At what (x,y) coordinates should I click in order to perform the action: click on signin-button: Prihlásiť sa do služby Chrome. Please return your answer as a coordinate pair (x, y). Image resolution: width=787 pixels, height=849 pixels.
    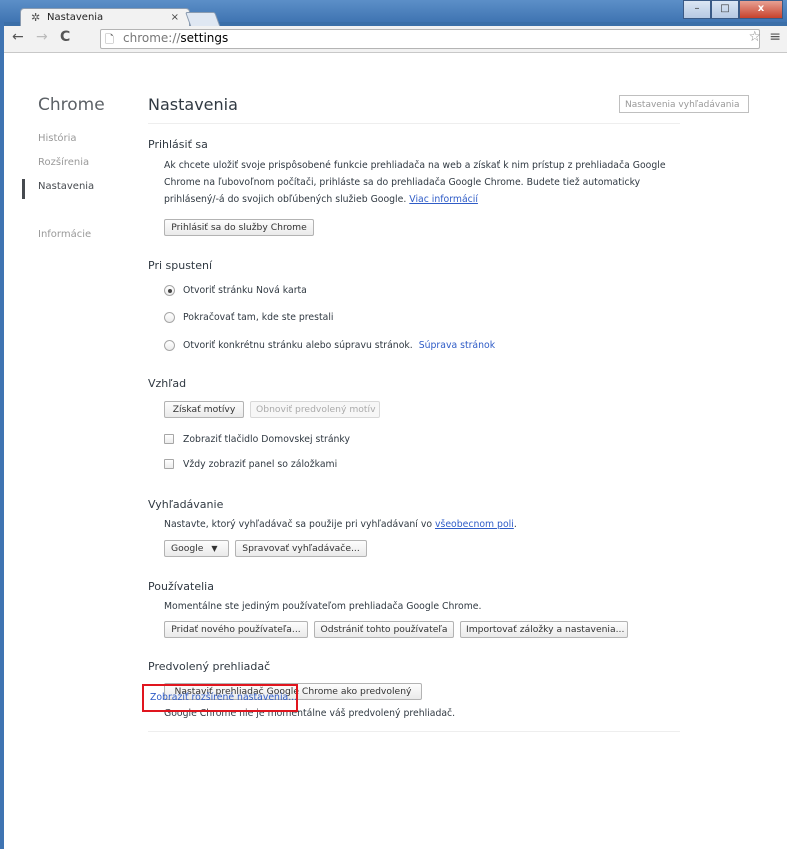
    Looking at the image, I should click on (239, 227).